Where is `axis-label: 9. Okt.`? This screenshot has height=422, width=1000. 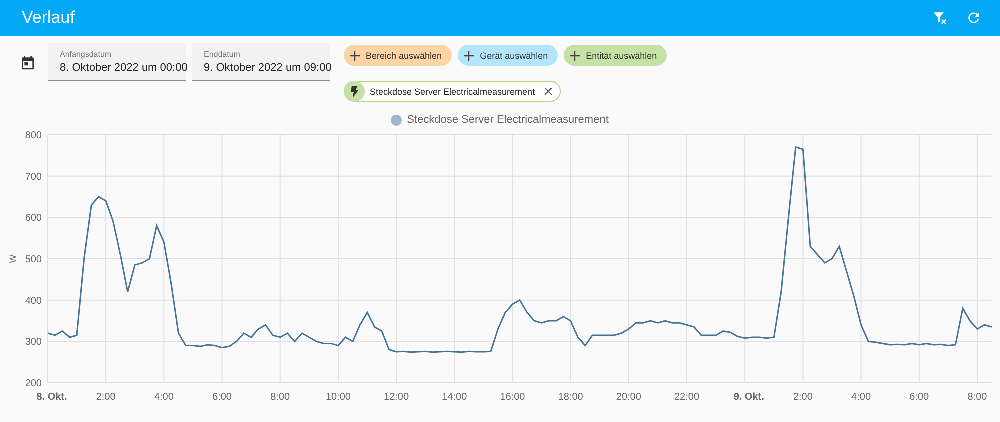
axis-label: 9. Okt. is located at coordinates (749, 397).